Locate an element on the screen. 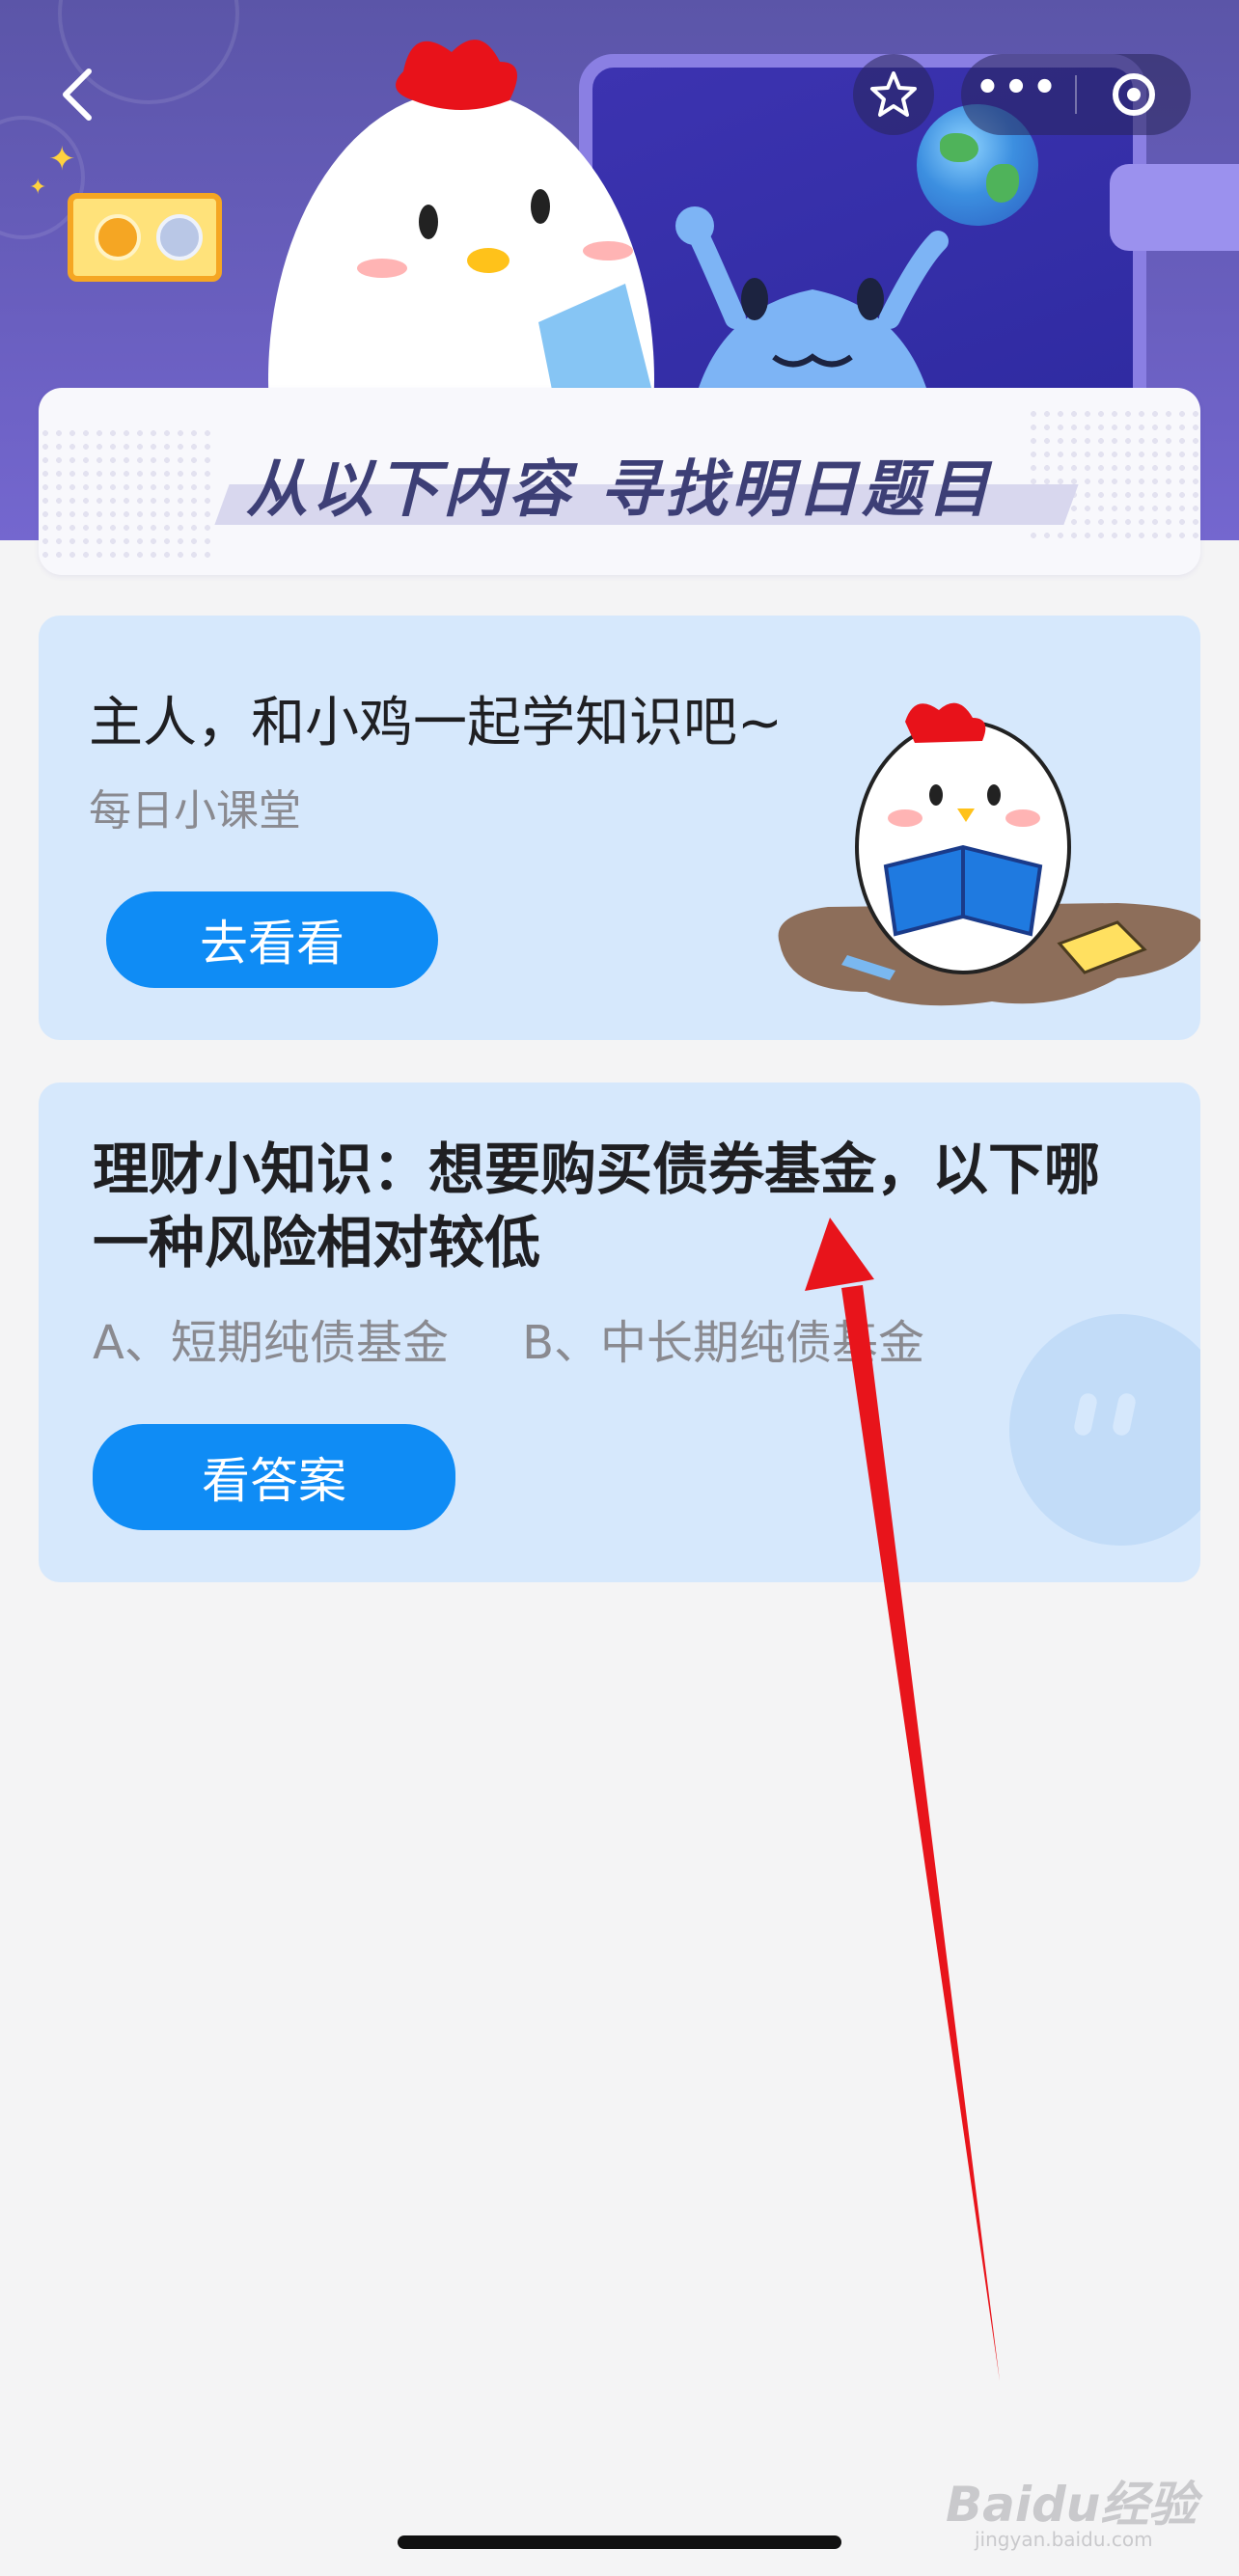 The image size is (1239, 2576). quiz-options: A、短期纯债基金 B、中长期纯债基金 is located at coordinates (509, 1343).